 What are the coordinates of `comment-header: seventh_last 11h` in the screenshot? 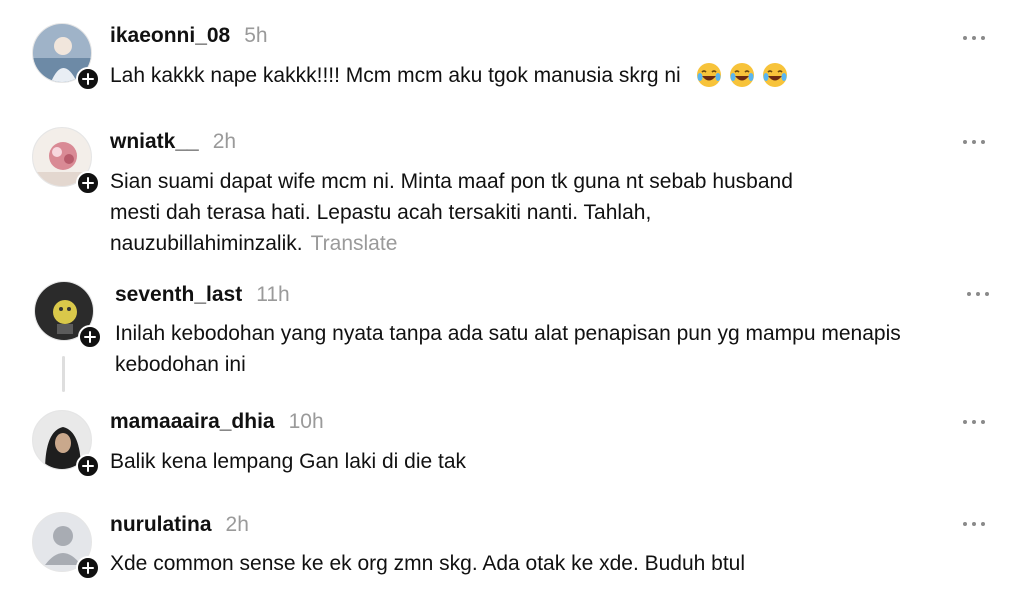 It's located at (202, 295).